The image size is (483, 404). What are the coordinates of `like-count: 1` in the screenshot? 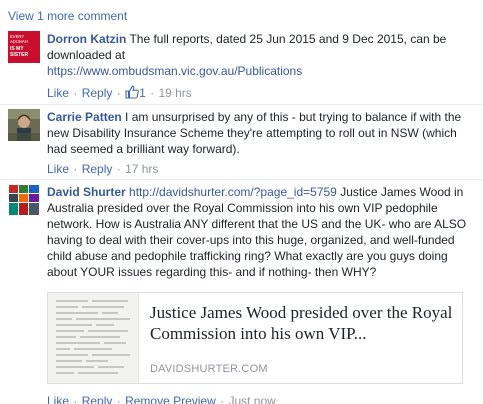 It's located at (137, 94).